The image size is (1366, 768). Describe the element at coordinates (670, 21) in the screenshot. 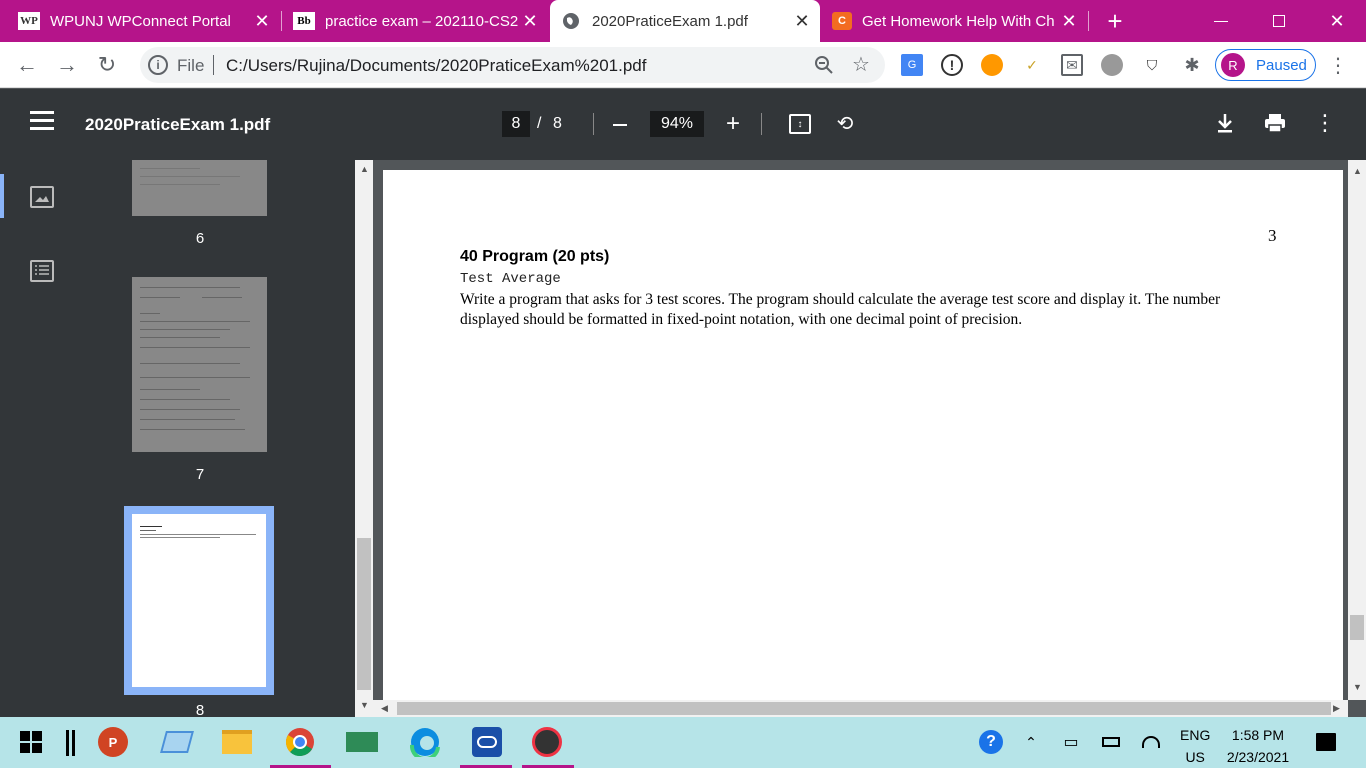

I see `tab-title: 2020PraticeExam 1.pdf` at that location.